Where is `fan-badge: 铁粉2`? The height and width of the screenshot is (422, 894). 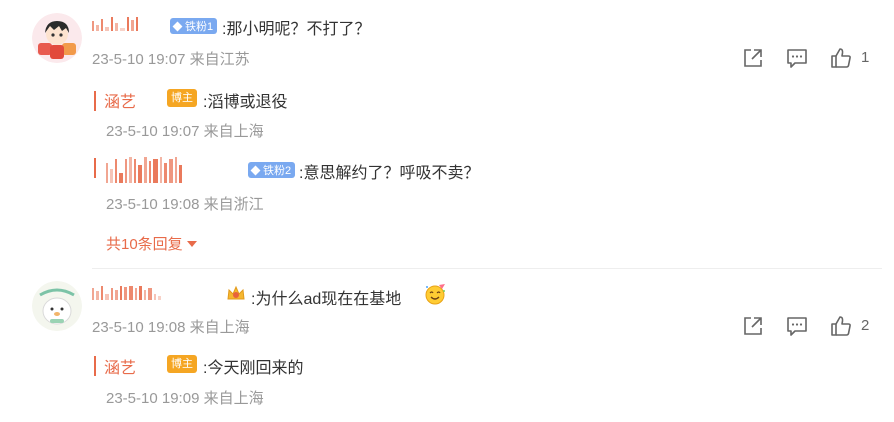
fan-badge: 铁粉2 is located at coordinates (272, 170).